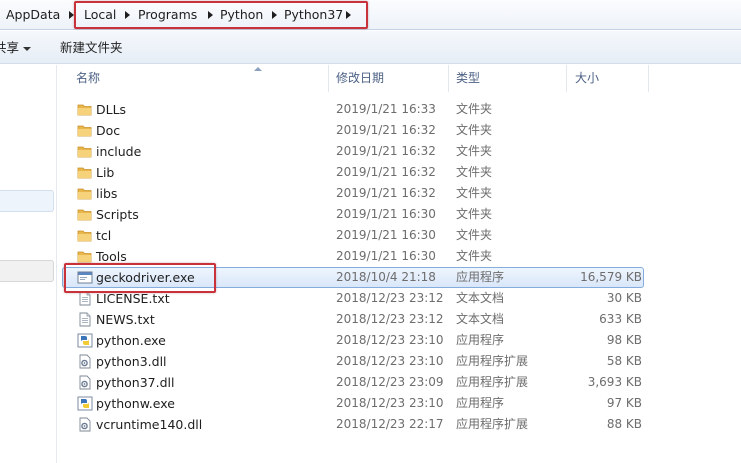 This screenshot has width=741, height=463. I want to click on column-header-type: 类型, so click(468, 78).